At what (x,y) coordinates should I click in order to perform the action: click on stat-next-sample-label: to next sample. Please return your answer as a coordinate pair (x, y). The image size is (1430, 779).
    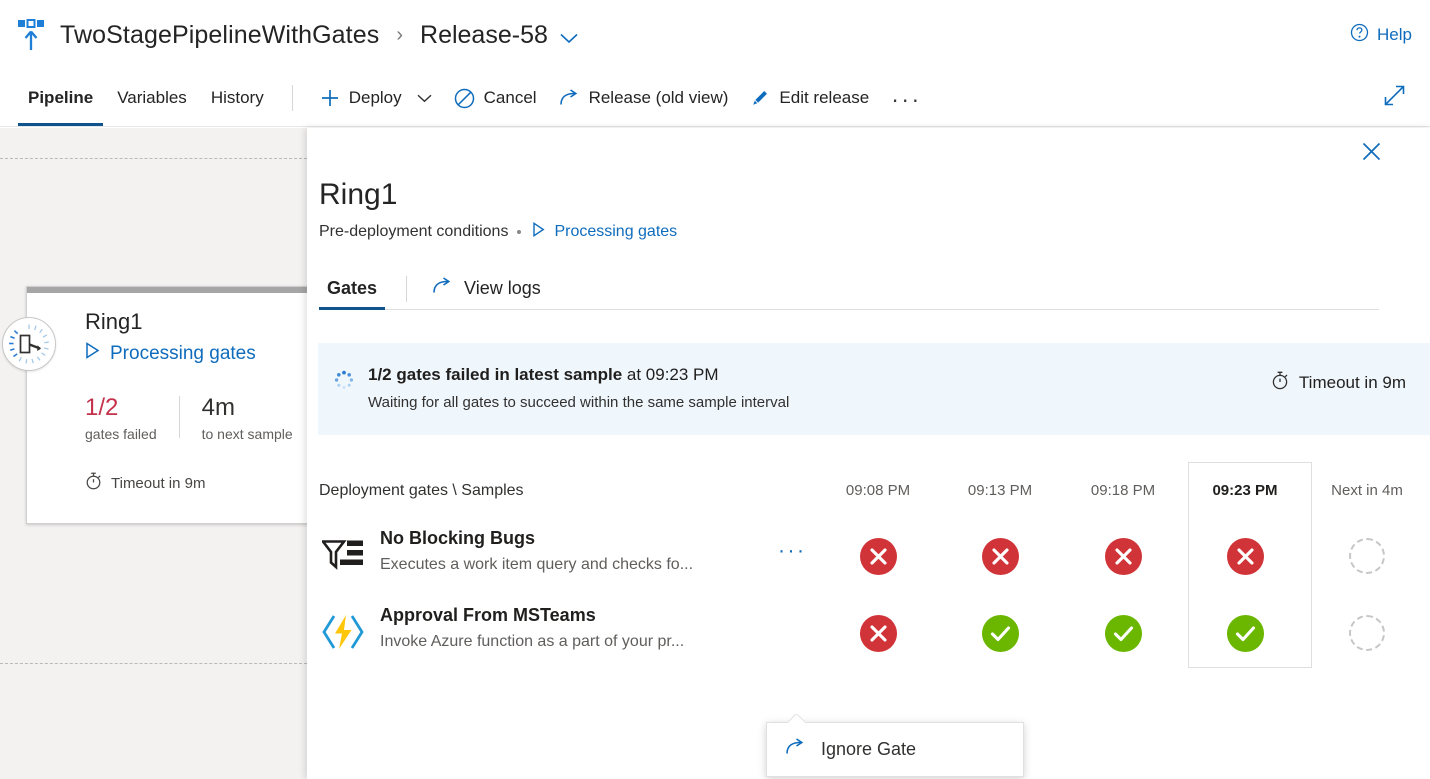
    Looking at the image, I should click on (247, 434).